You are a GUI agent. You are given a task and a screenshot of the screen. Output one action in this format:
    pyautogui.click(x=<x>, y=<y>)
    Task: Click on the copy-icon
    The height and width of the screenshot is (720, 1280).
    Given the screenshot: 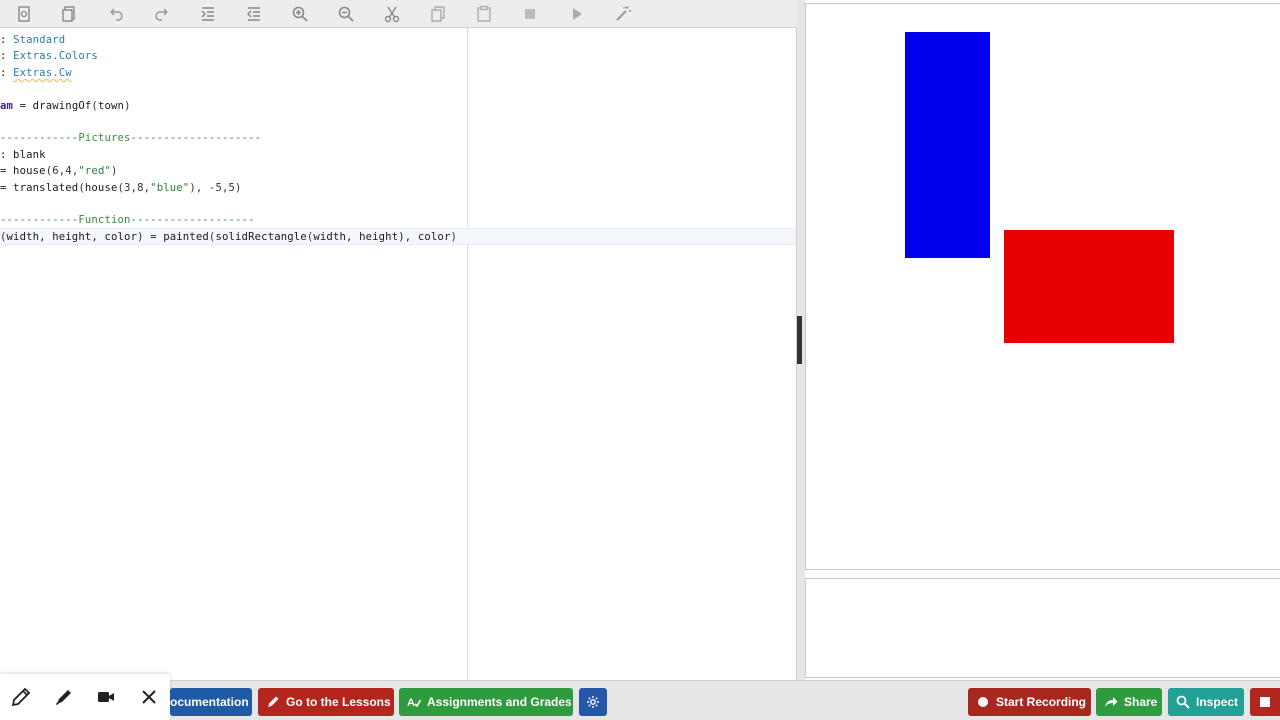 What is the action you would take?
    pyautogui.click(x=438, y=14)
    